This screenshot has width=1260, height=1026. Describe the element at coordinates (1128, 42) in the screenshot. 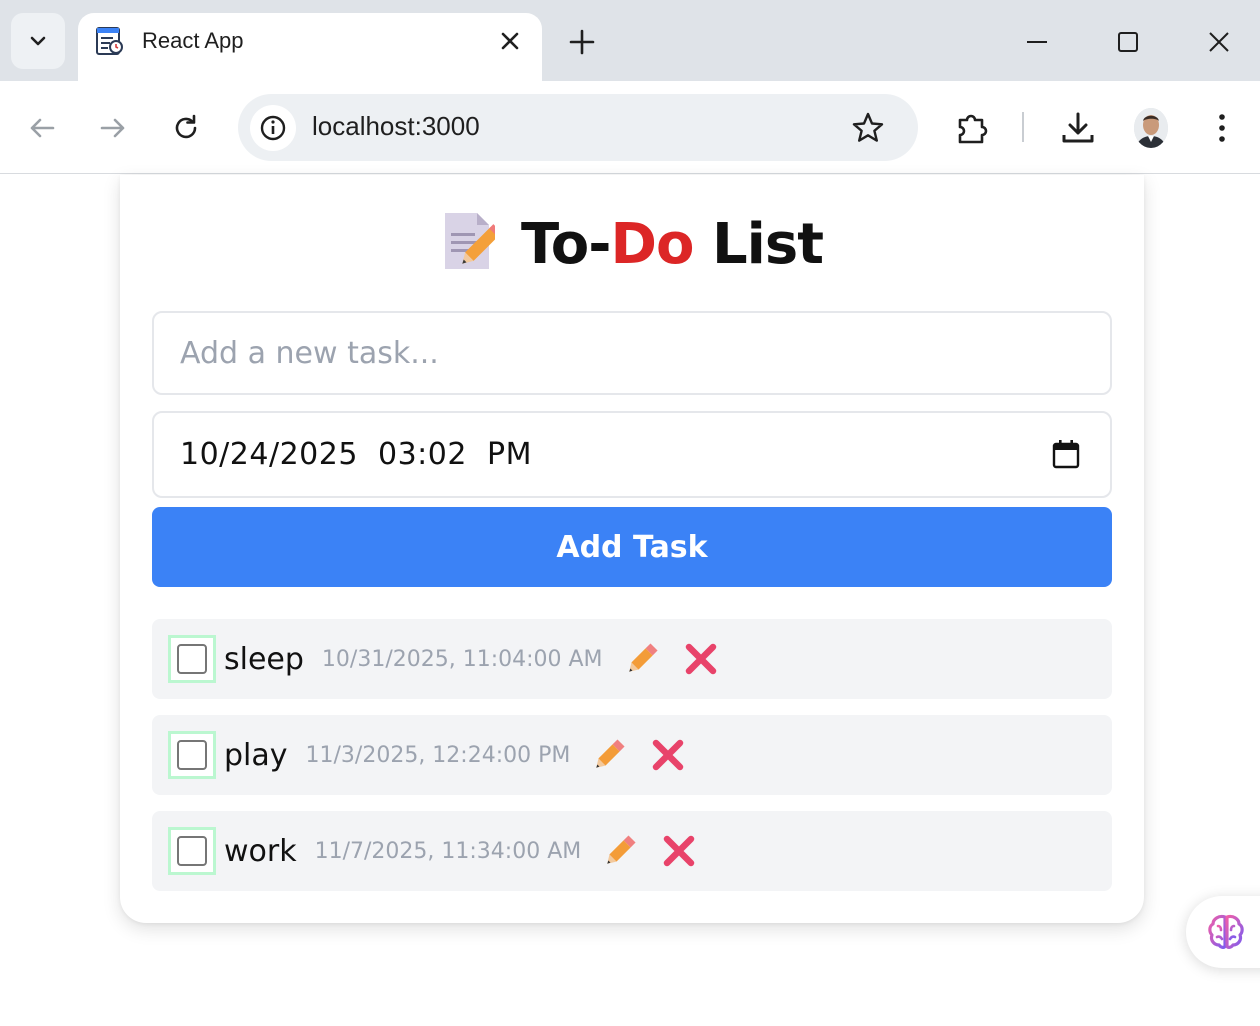

I see `maximize-icon` at that location.